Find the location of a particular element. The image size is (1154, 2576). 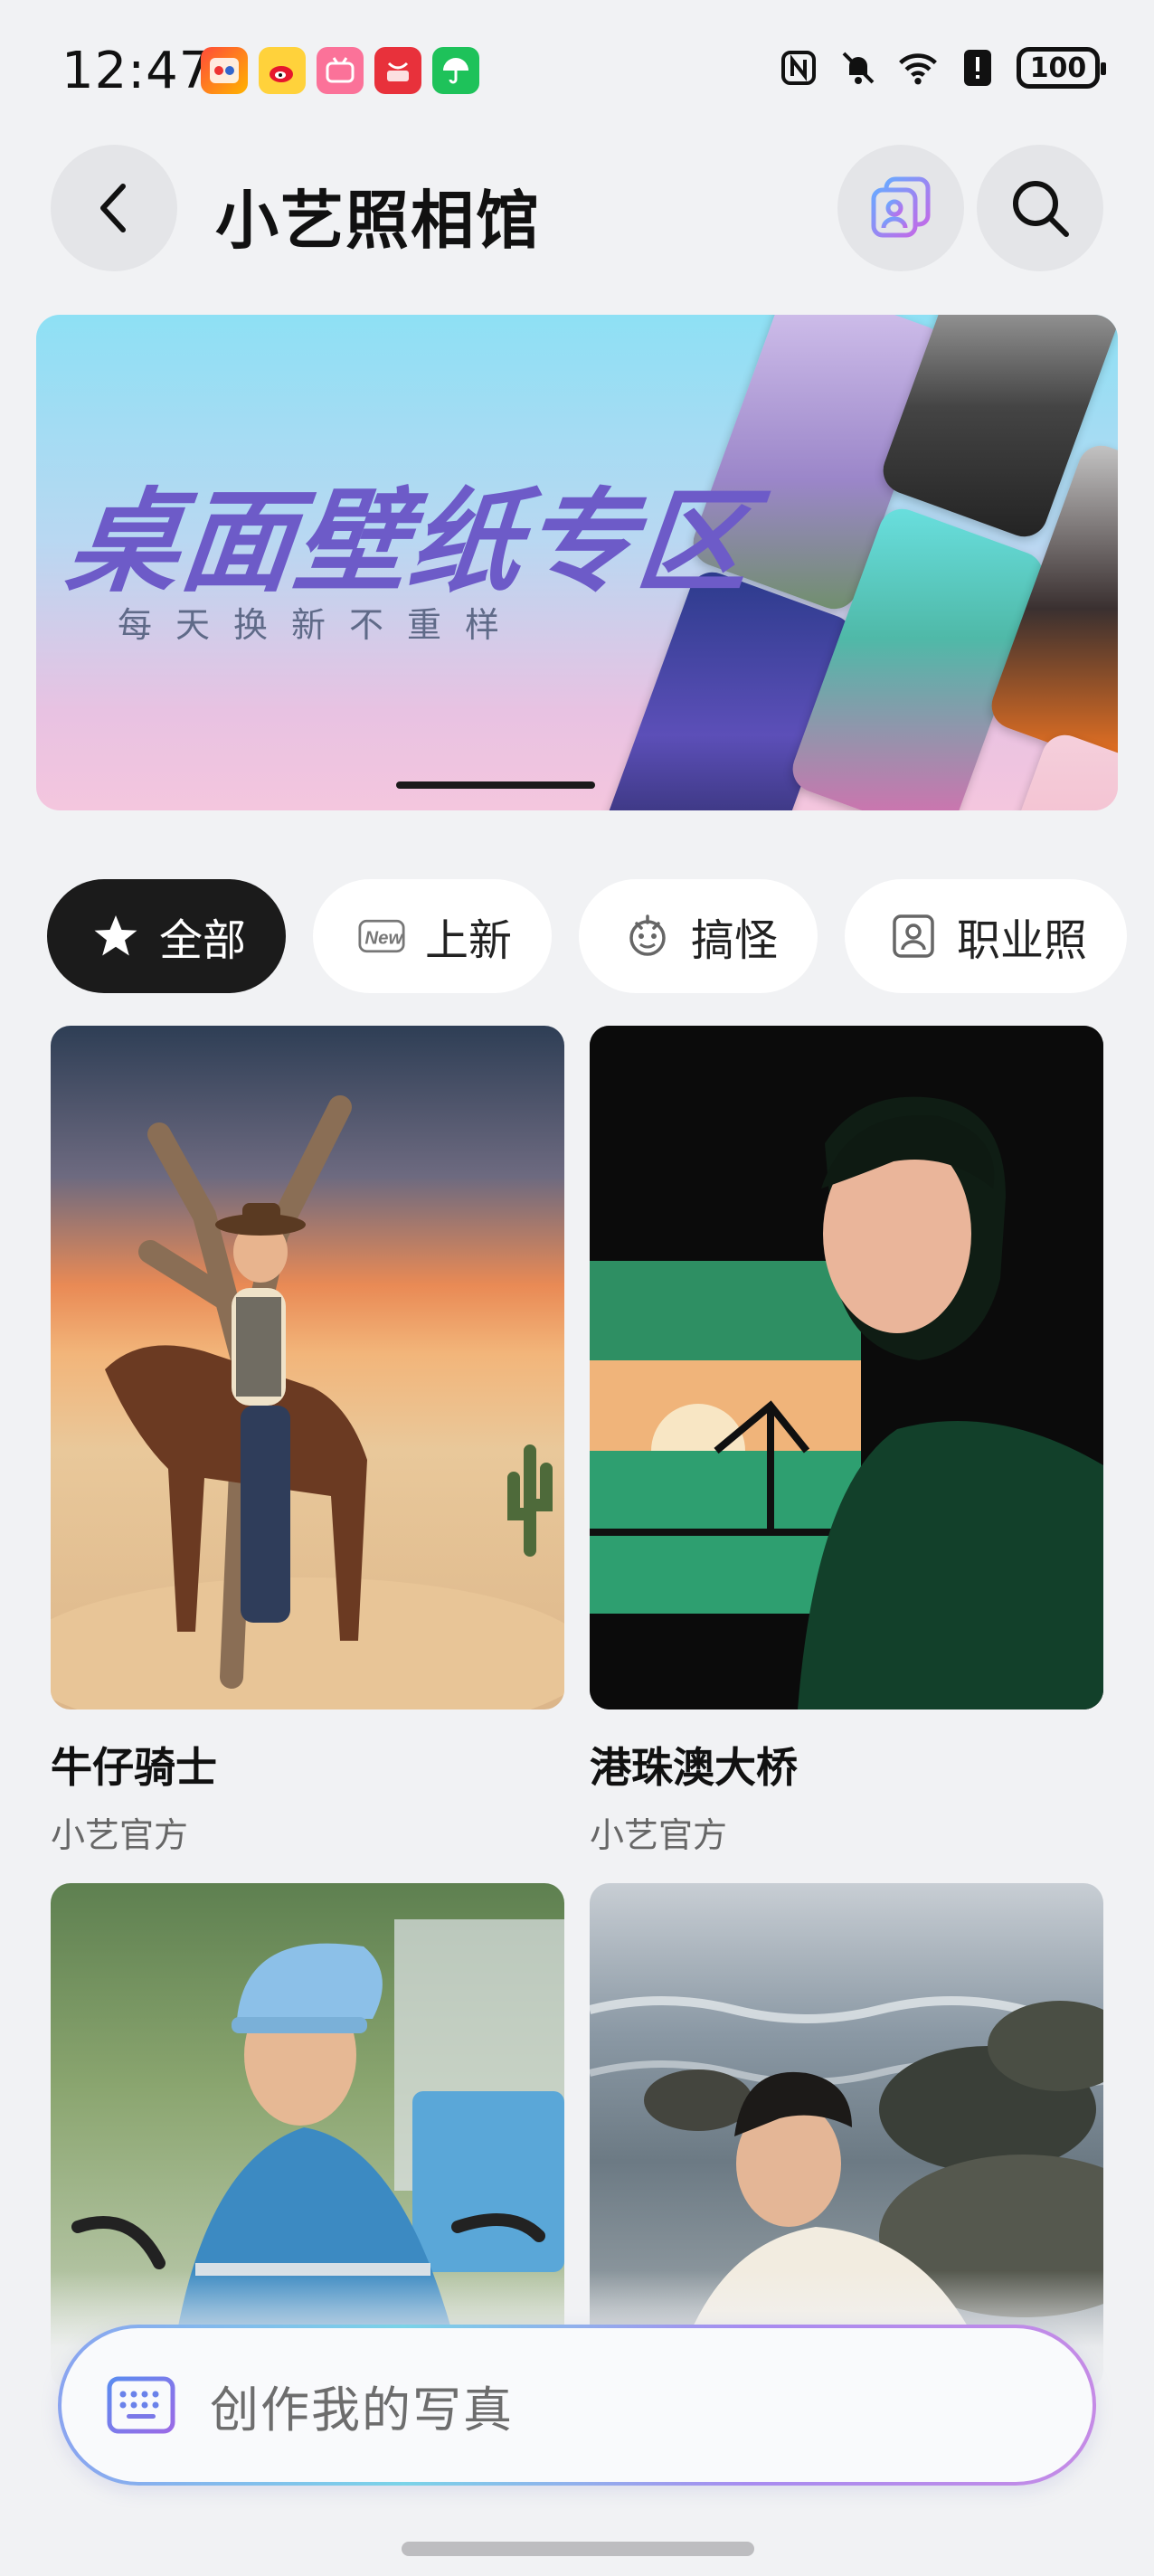

tab-new: New 上新 is located at coordinates (433, 936).